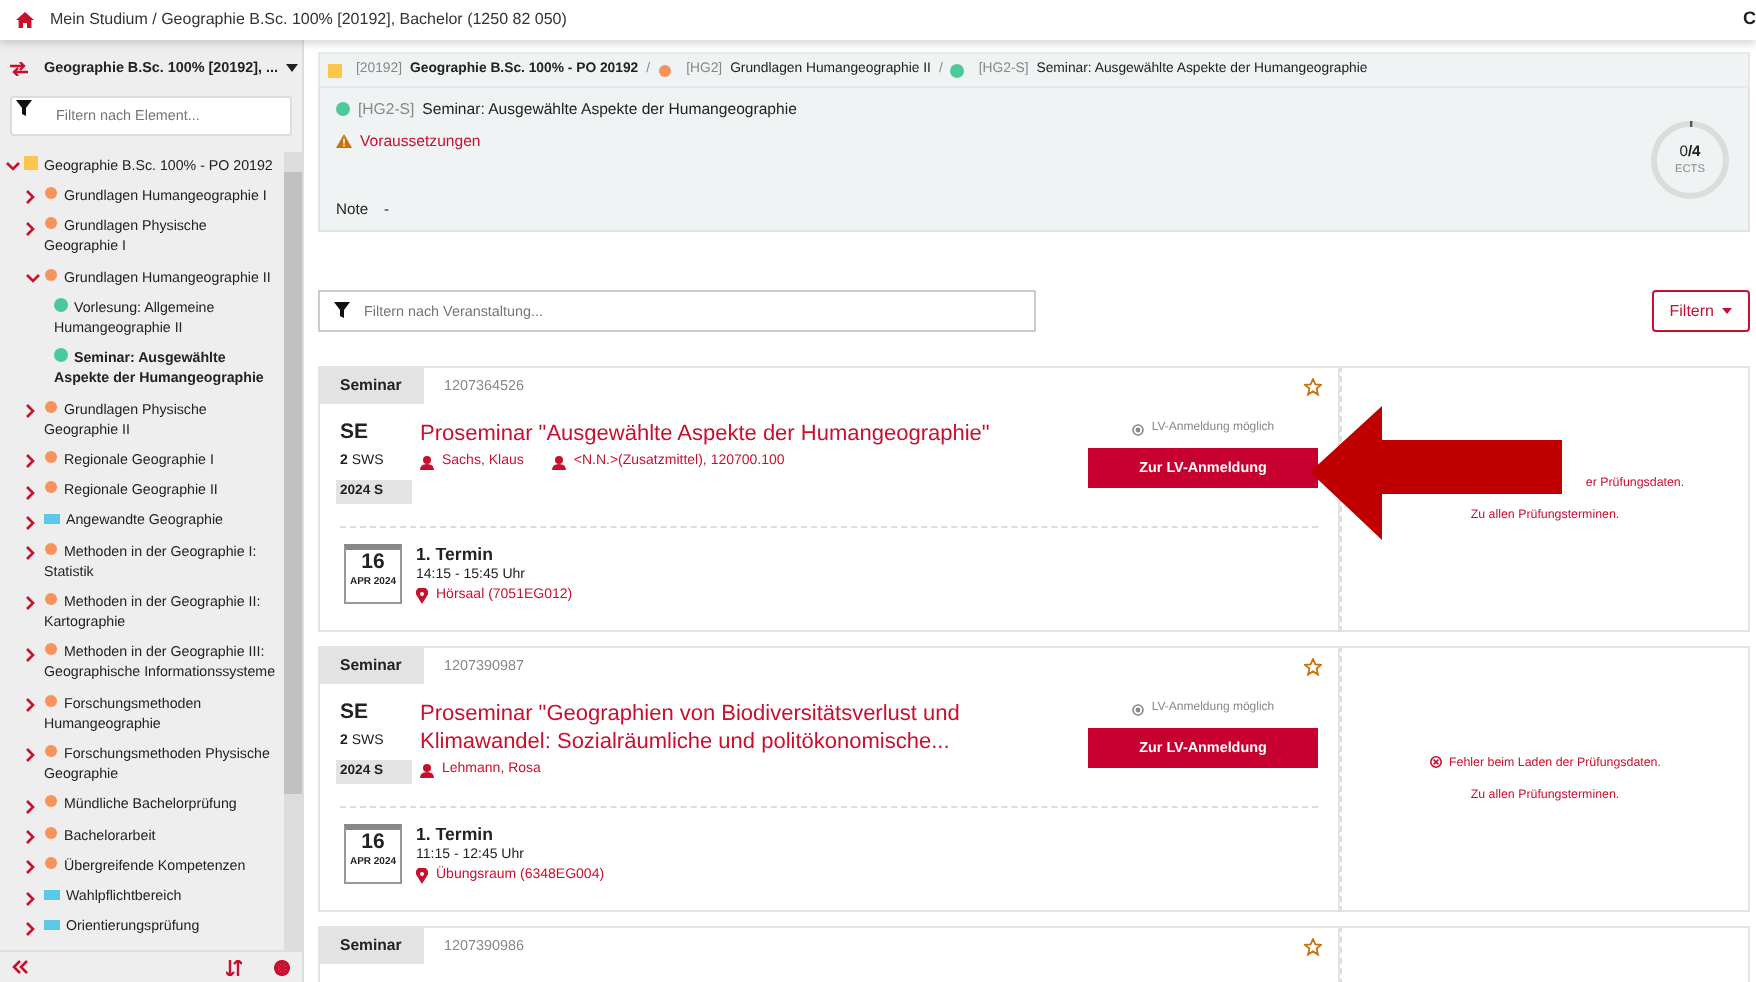 Image resolution: width=1756 pixels, height=982 pixels. What do you see at coordinates (25, 20) in the screenshot?
I see `home-icon` at bounding box center [25, 20].